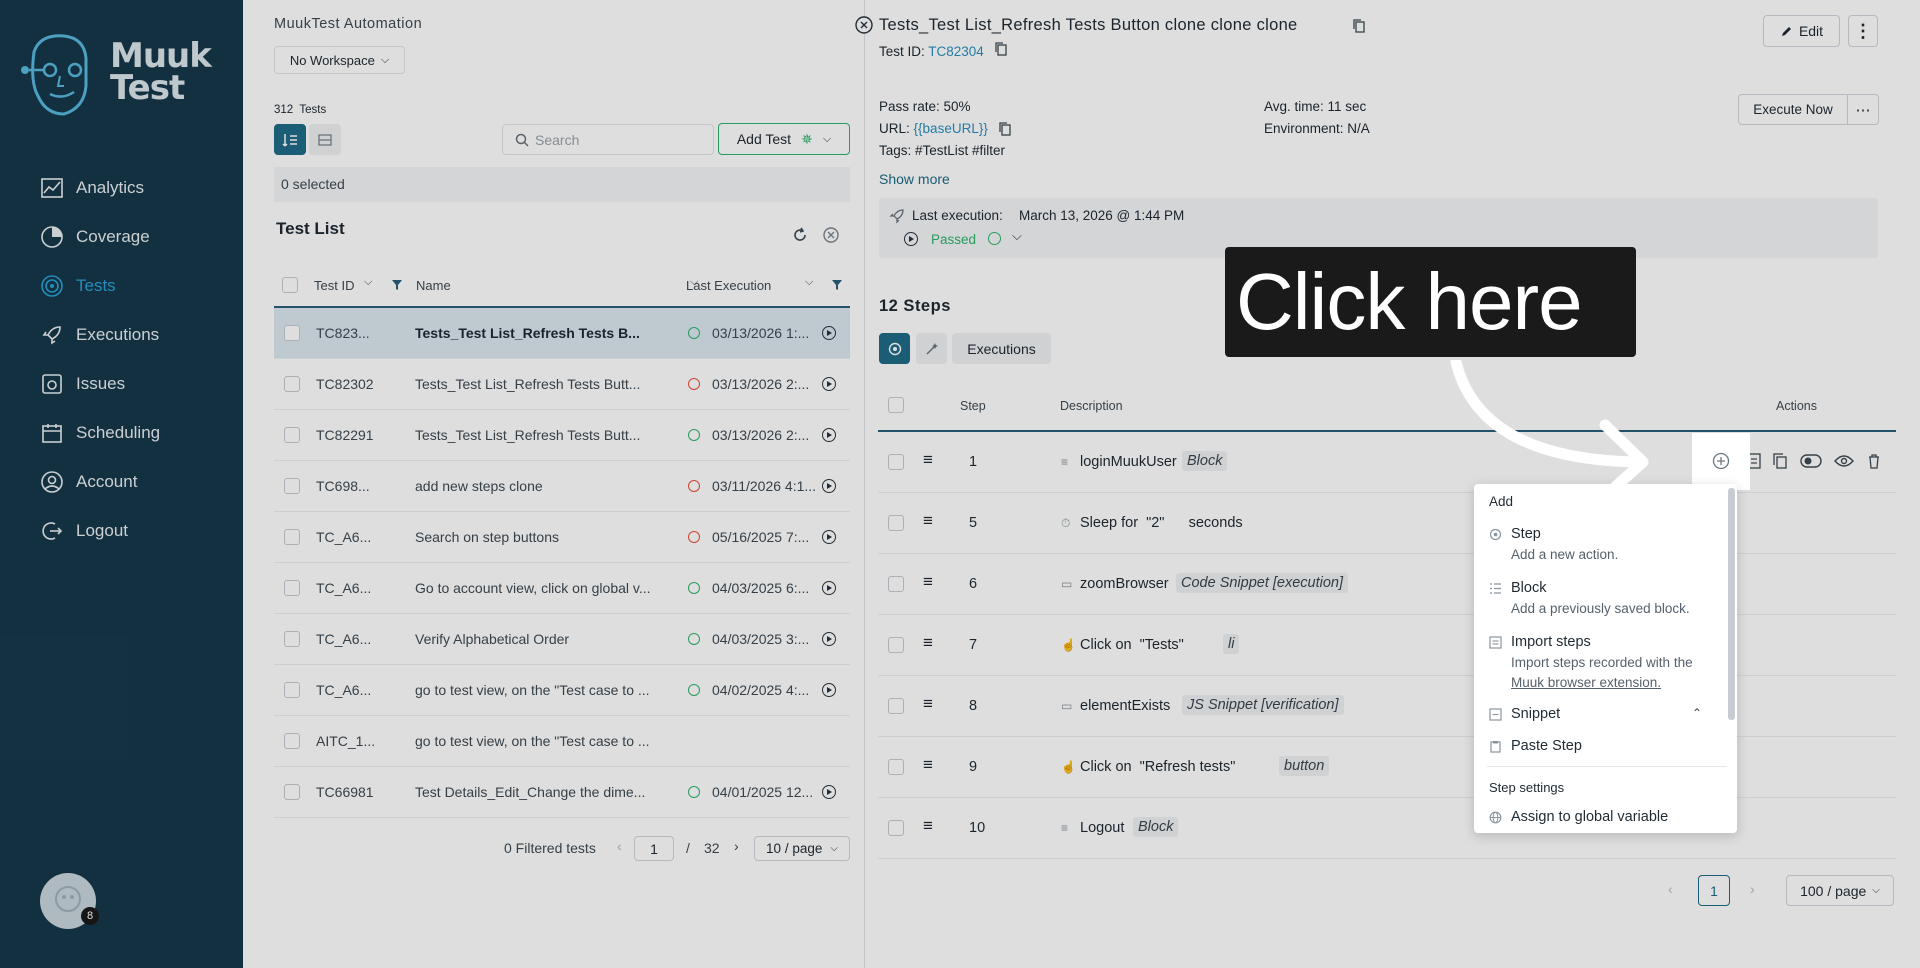  Describe the element at coordinates (654, 848) in the screenshot. I see `page-input: 1` at that location.